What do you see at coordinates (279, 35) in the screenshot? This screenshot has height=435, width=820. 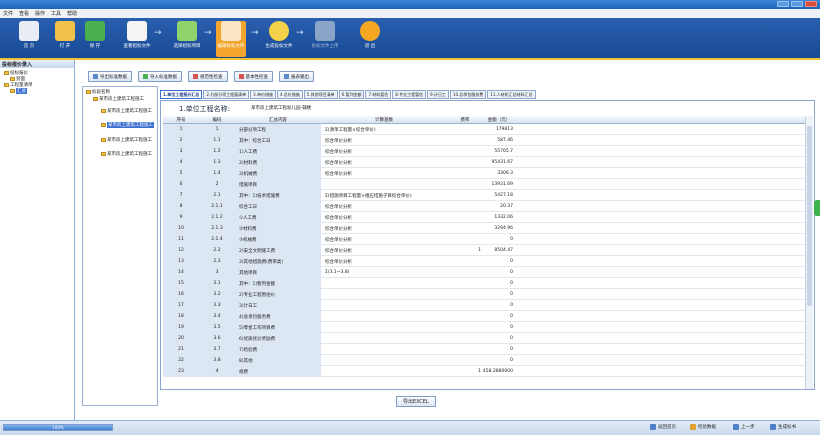 I see `toolbar-generate-bid-button: 生成投标文件` at bounding box center [279, 35].